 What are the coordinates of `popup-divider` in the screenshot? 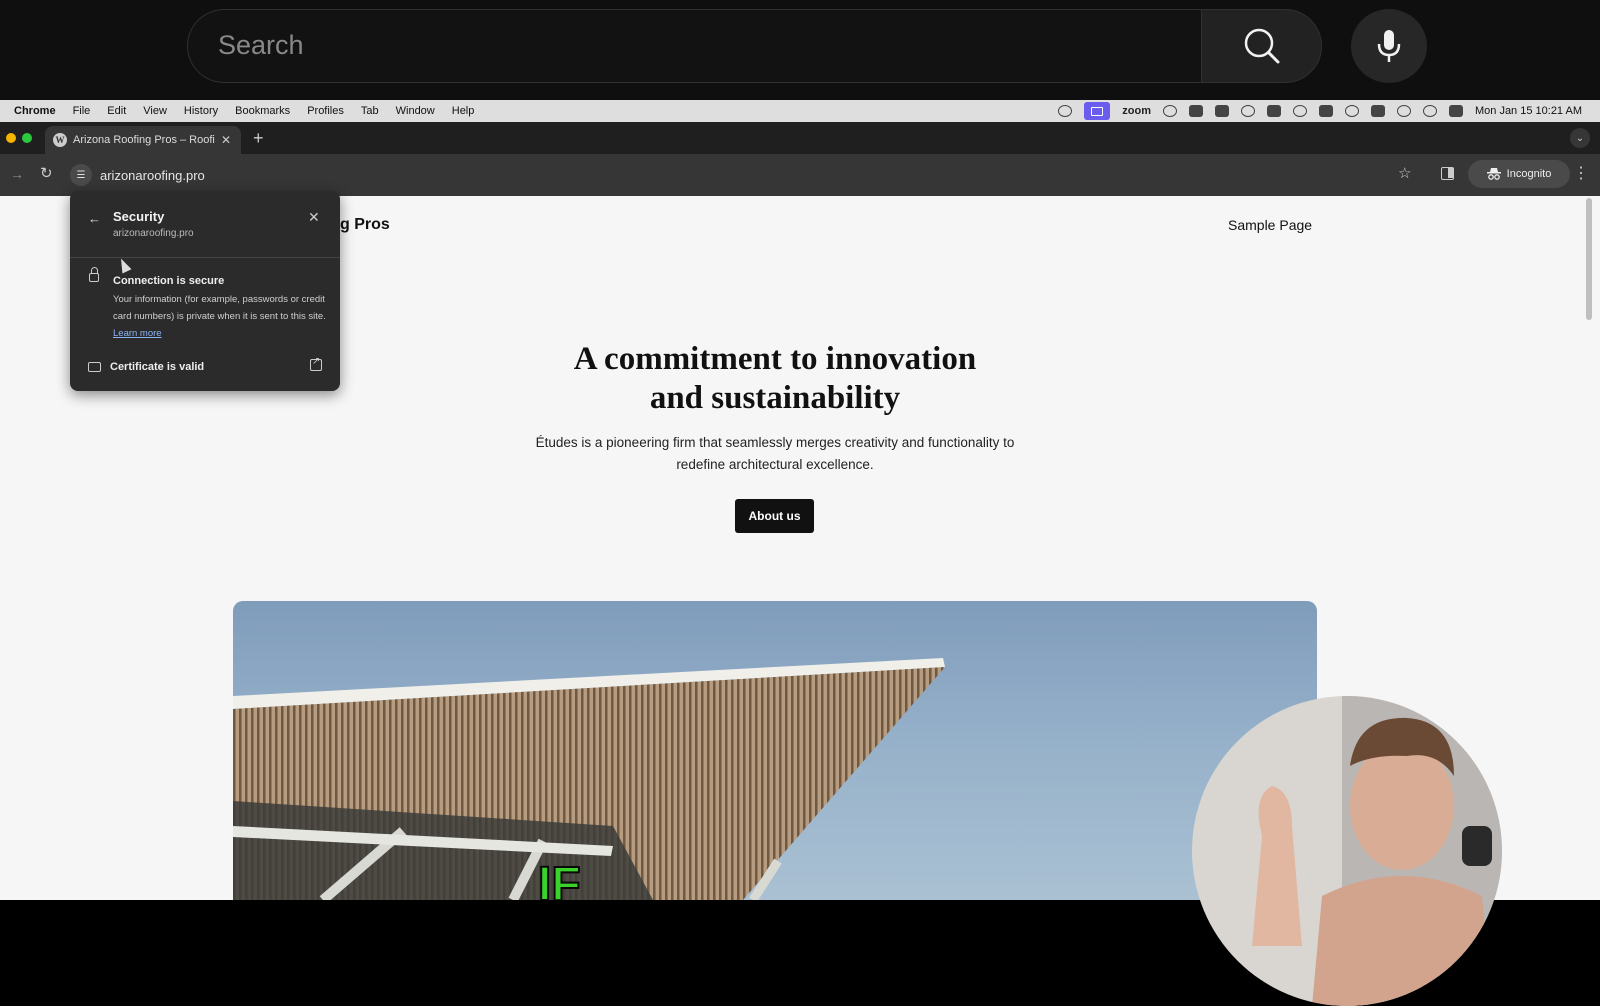 It's located at (205, 257).